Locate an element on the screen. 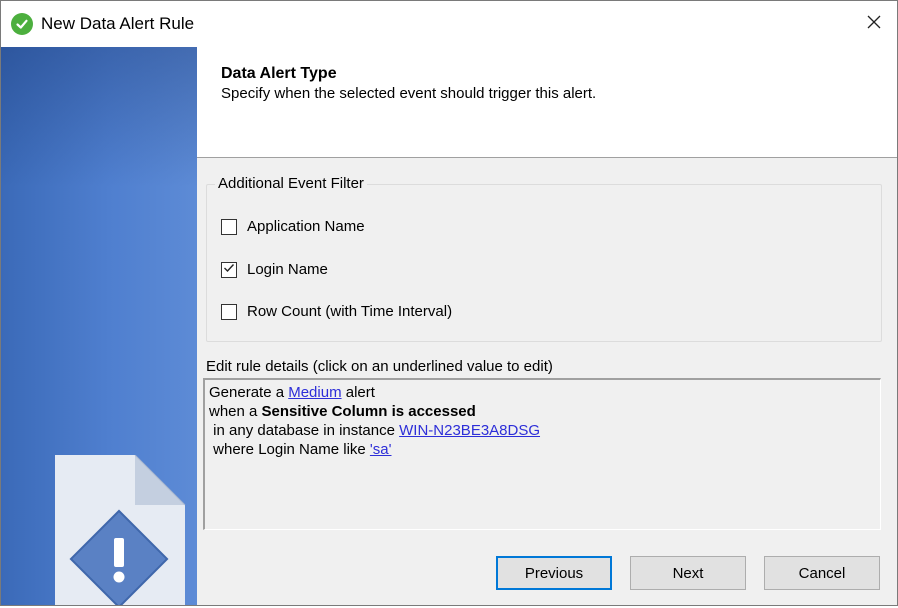  next-button: Next is located at coordinates (688, 573).